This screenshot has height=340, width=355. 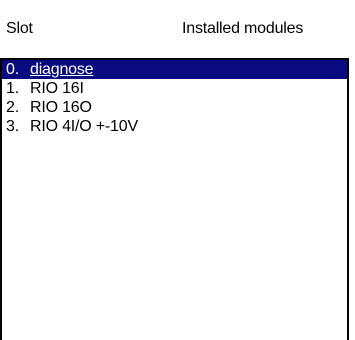 I want to click on slot-number: 2., so click(x=12, y=107).